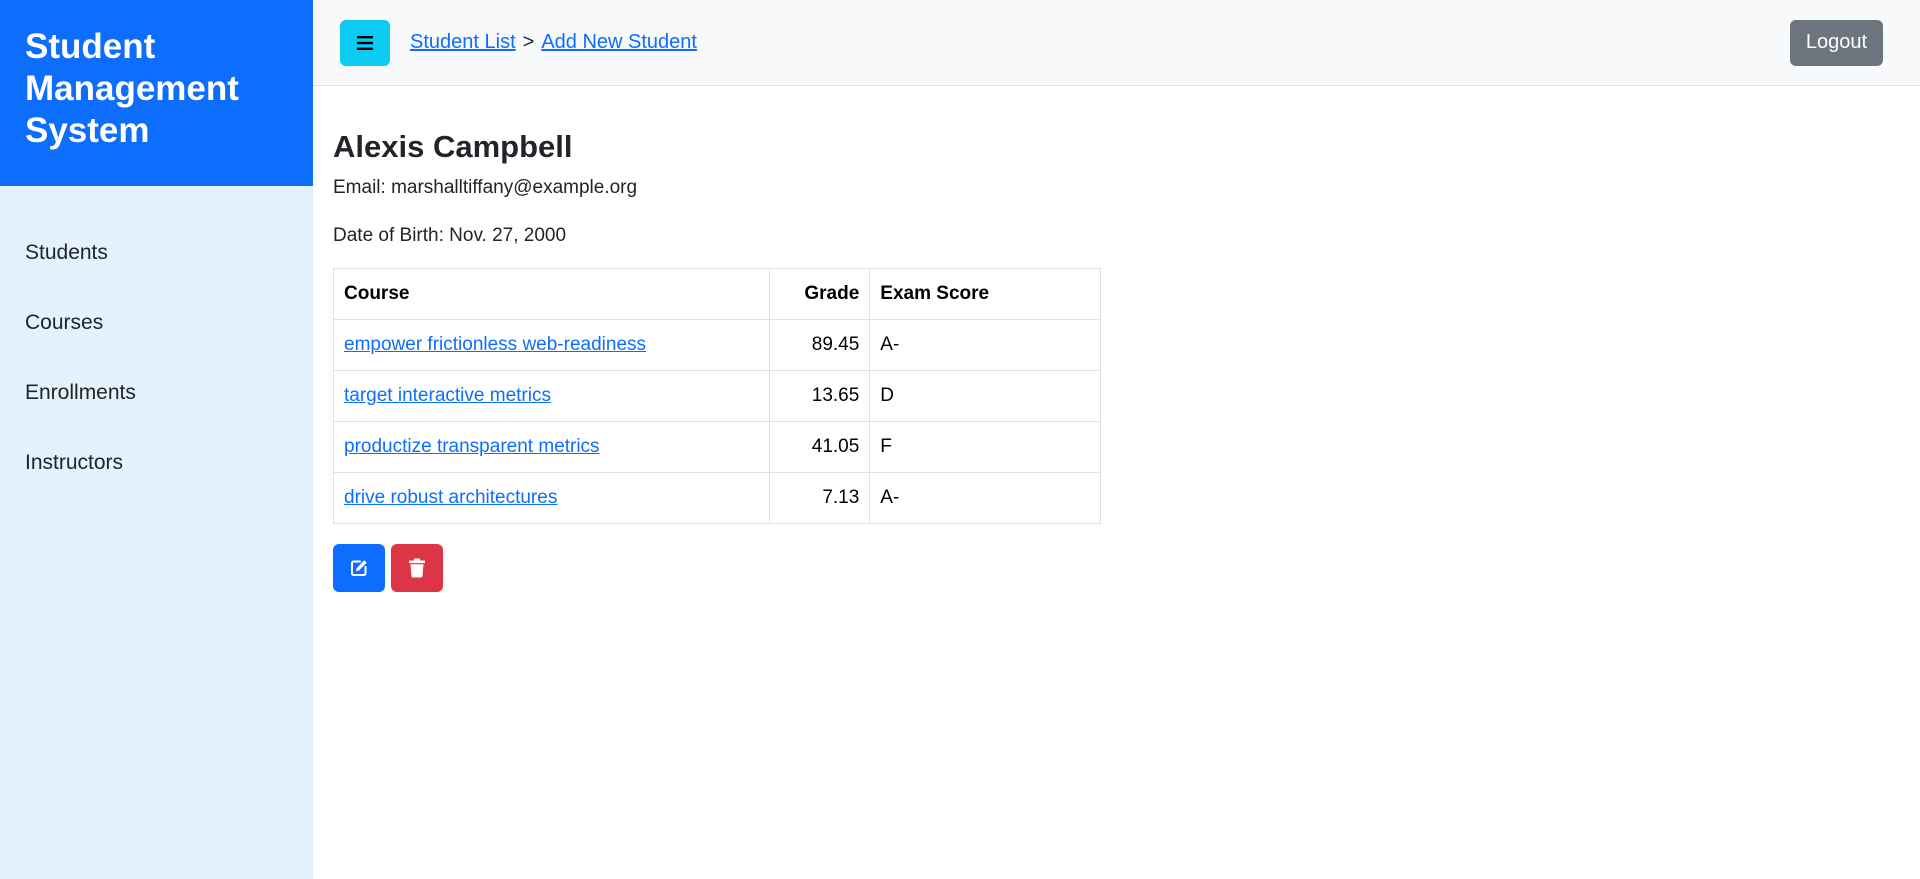 Image resolution: width=1920 pixels, height=879 pixels. What do you see at coordinates (619, 42) in the screenshot?
I see `breadcrumb-add-new-student-link: Add New Student` at bounding box center [619, 42].